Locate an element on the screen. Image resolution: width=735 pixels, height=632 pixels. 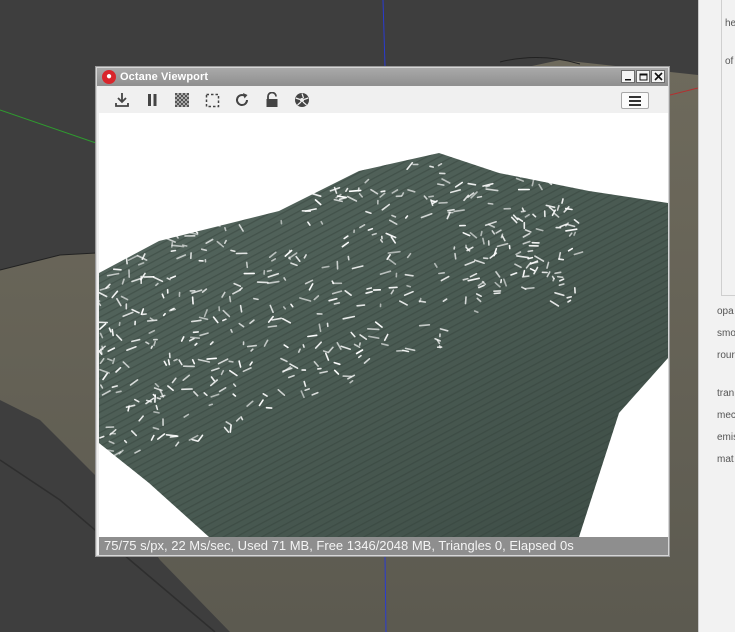
region-render-button is located at coordinates (212, 100).